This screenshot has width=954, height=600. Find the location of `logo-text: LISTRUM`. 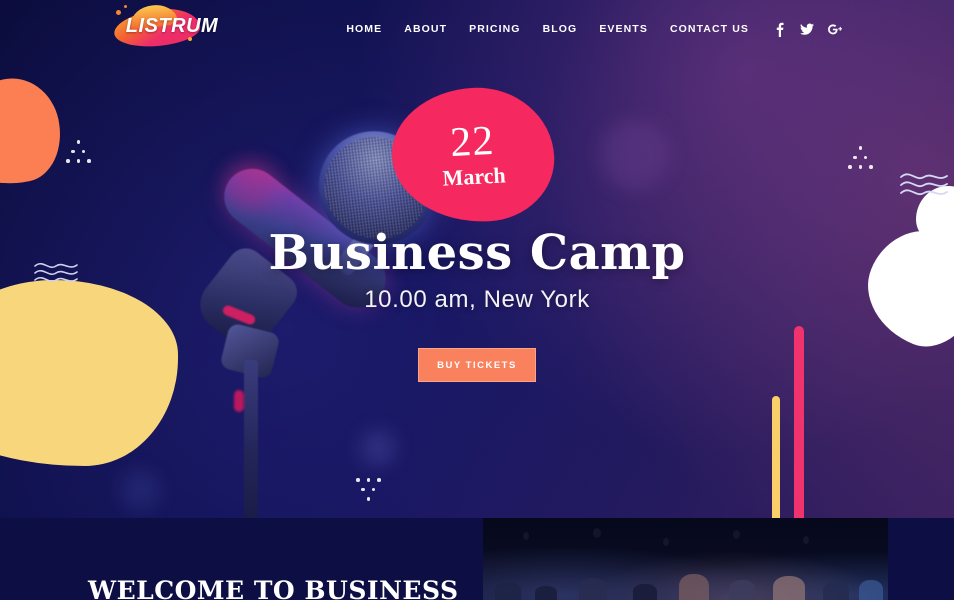

logo-text: LISTRUM is located at coordinates (172, 25).